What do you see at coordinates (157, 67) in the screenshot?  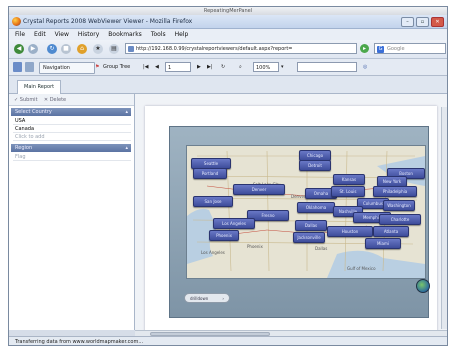 I see `previous-page-icon: ◀` at bounding box center [157, 67].